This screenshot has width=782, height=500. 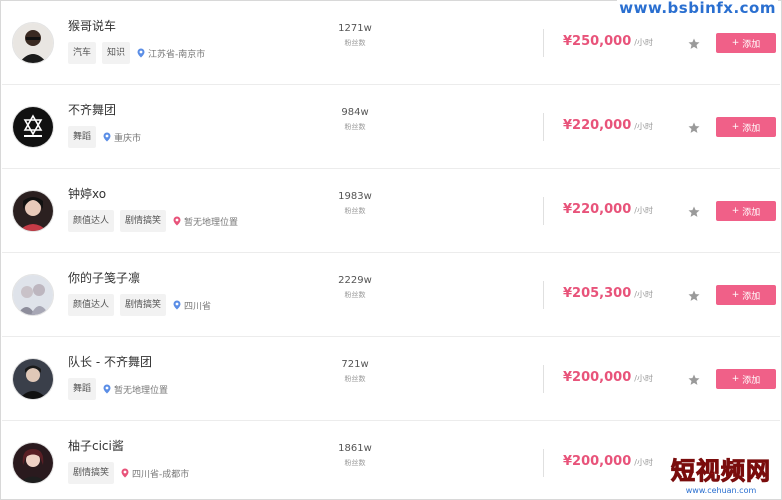 What do you see at coordinates (597, 377) in the screenshot?
I see `price-value: ¥200,000` at bounding box center [597, 377].